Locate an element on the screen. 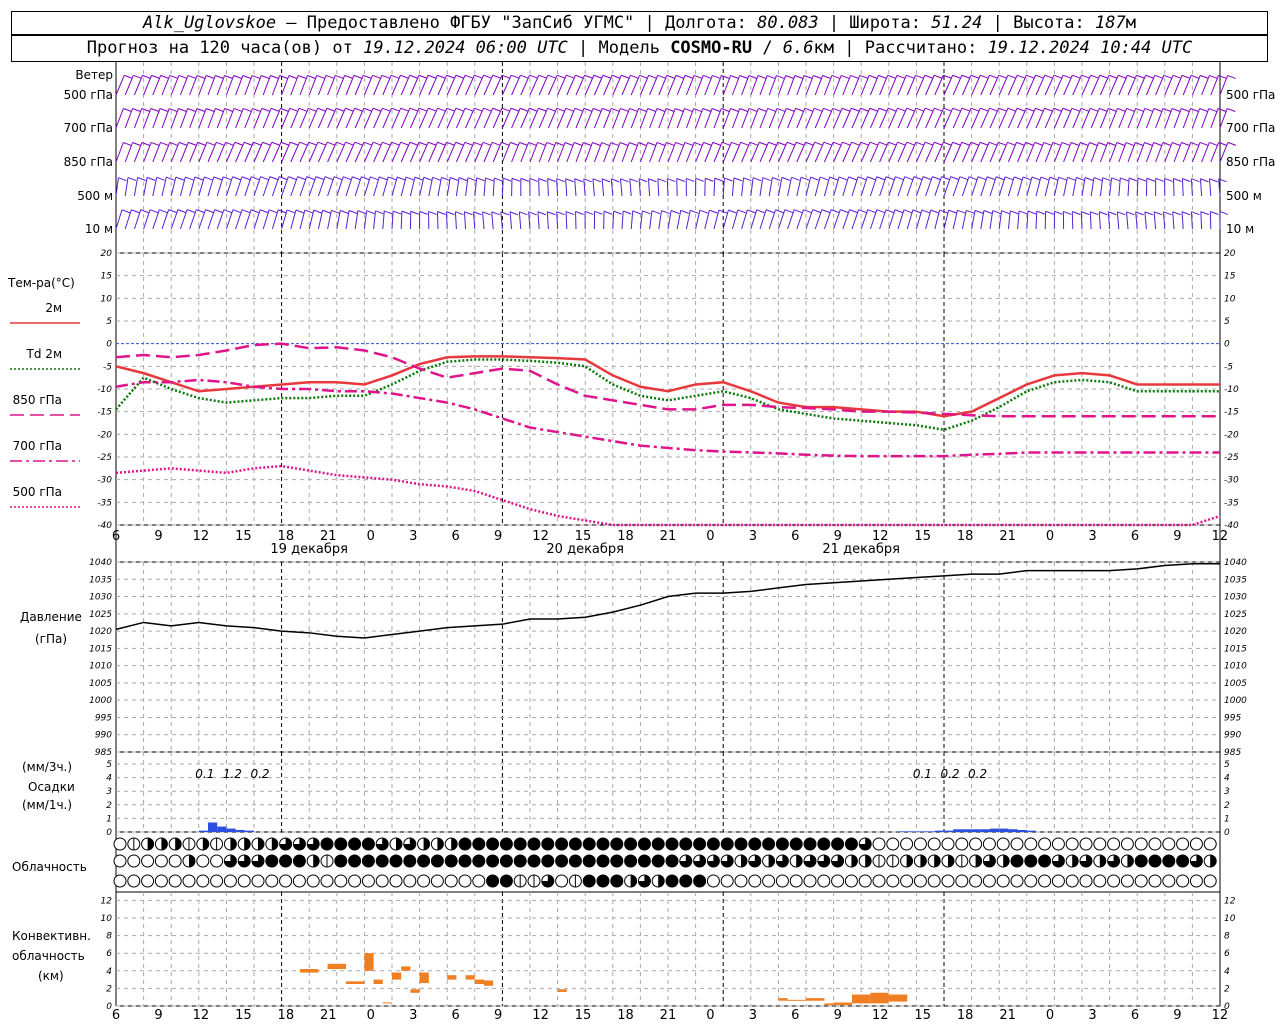 The width and height of the screenshot is (1280, 1024). x-tick-label-bottom: 18 is located at coordinates (965, 1015).